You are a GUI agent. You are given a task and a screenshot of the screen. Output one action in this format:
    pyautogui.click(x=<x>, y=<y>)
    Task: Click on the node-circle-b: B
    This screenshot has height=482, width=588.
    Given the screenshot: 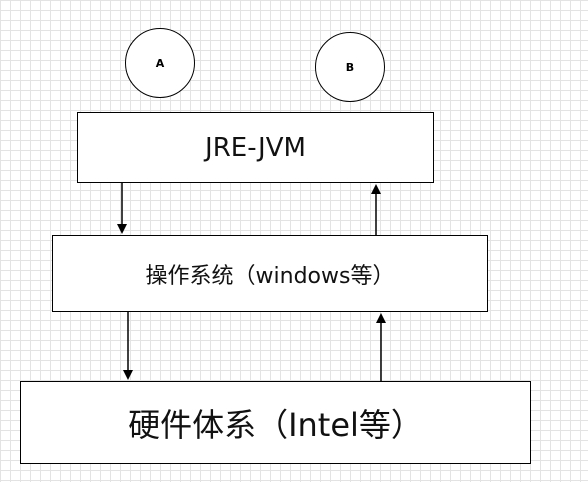 What is the action you would take?
    pyautogui.click(x=350, y=67)
    